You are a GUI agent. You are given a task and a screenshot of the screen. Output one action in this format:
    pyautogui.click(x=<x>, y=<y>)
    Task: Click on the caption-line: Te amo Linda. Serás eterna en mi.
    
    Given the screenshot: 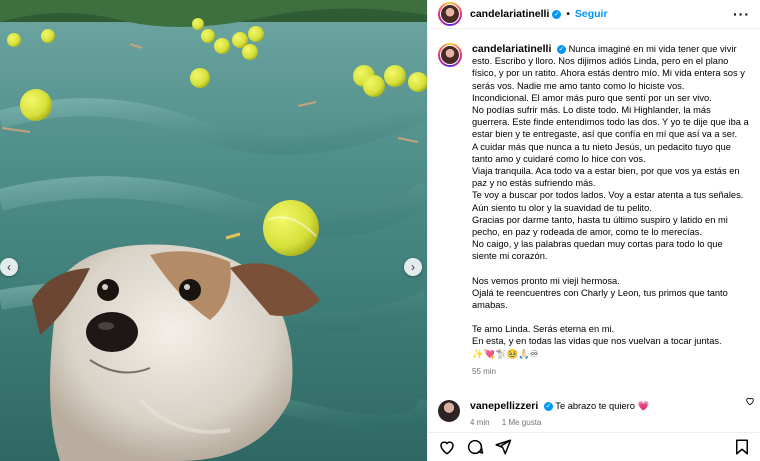 What is the action you would take?
    pyautogui.click(x=543, y=329)
    